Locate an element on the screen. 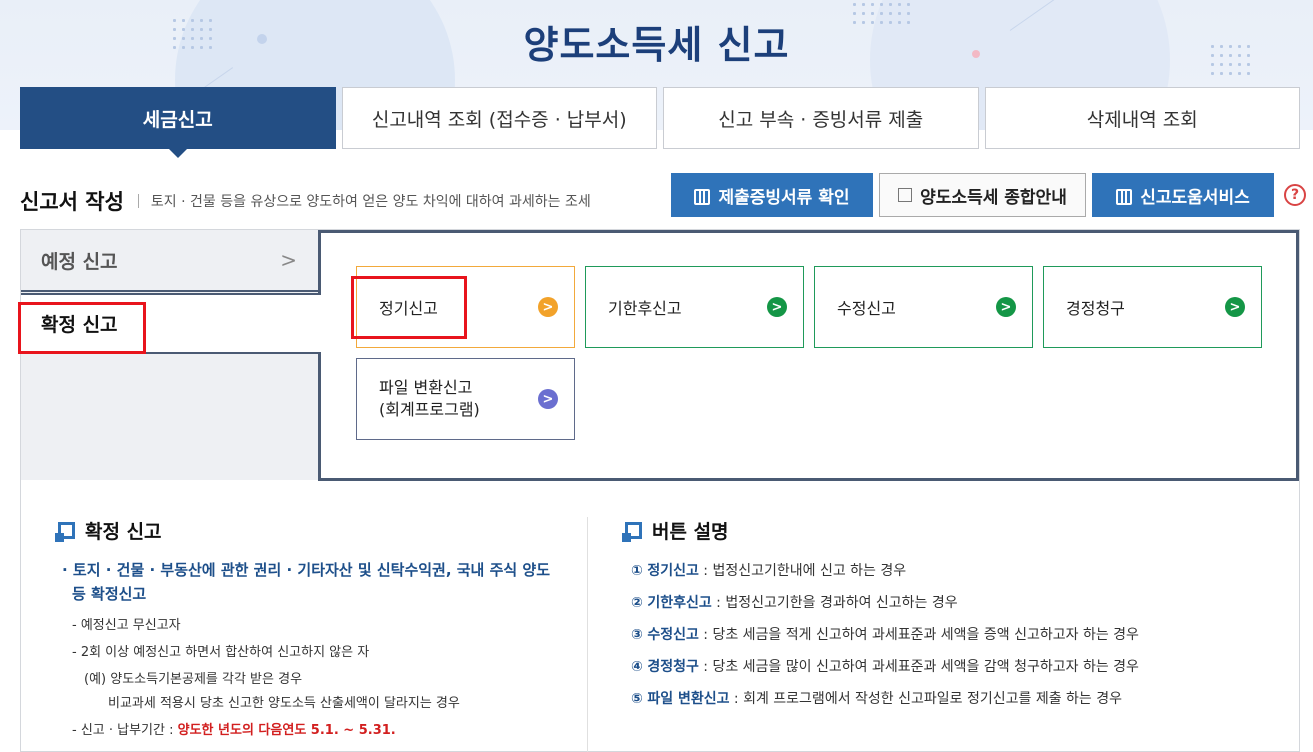 Image resolution: width=1313 pixels, height=752 pixels. section-title: 신고서 작성 is located at coordinates (72, 202).